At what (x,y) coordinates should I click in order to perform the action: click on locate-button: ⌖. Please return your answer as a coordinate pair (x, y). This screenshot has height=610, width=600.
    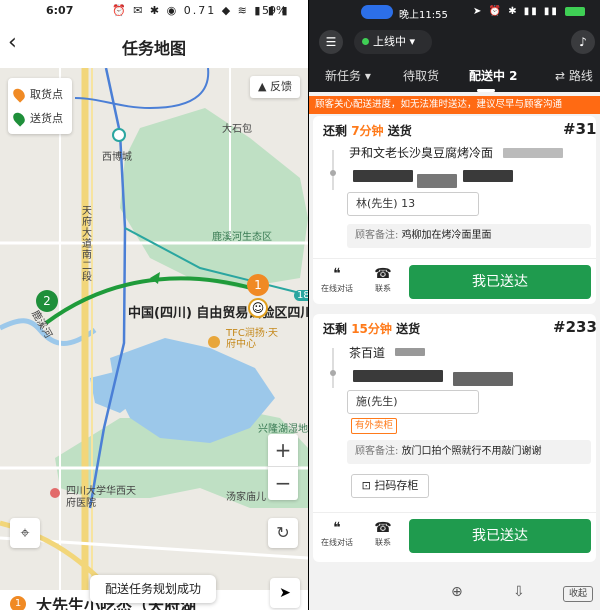
    Looking at the image, I should click on (25, 533).